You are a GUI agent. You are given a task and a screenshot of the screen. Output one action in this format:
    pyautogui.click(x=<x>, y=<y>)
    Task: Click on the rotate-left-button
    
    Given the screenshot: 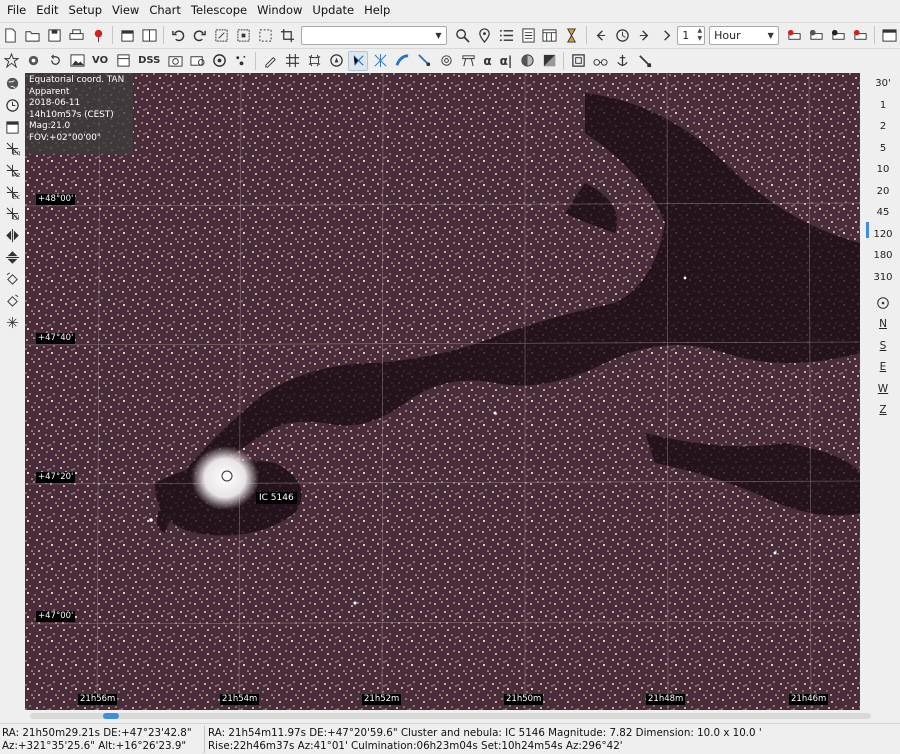 What is the action you would take?
    pyautogui.click(x=12, y=279)
    